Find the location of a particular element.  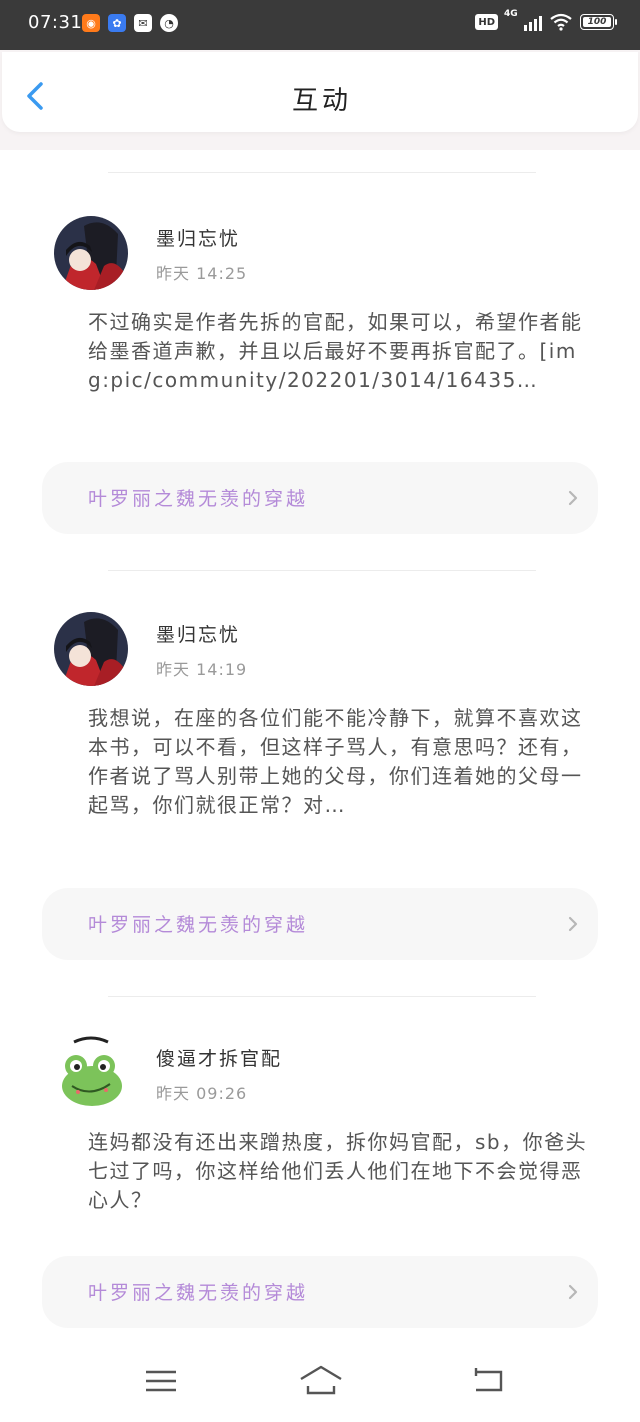

timestamp: 昨天 14:25 is located at coordinates (202, 273).